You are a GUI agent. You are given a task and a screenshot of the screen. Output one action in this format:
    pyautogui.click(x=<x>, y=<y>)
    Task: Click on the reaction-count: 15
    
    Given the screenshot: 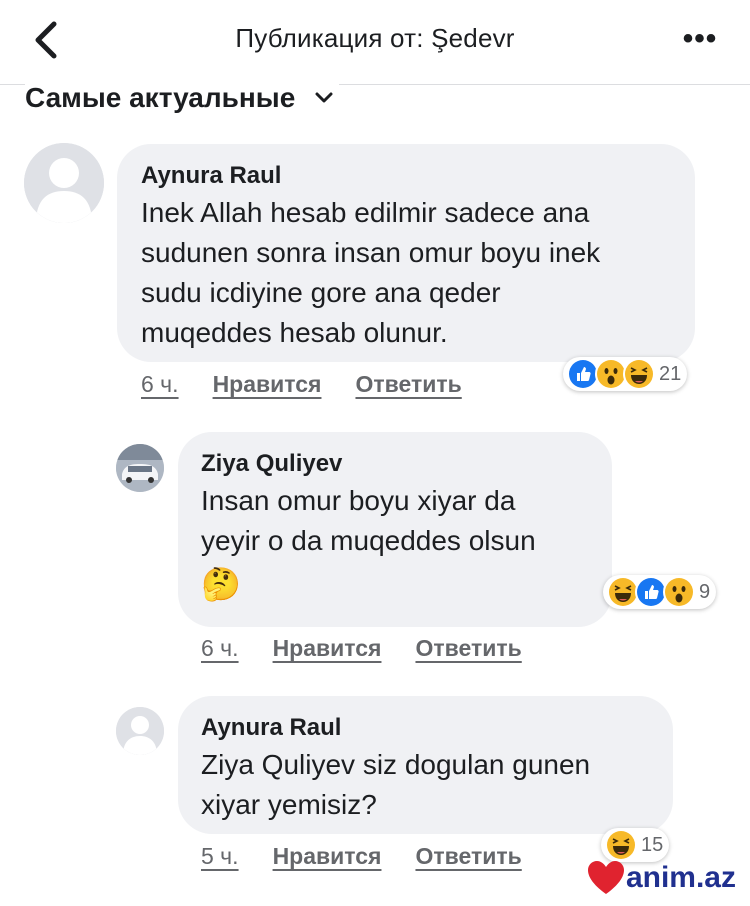 What is the action you would take?
    pyautogui.click(x=652, y=844)
    